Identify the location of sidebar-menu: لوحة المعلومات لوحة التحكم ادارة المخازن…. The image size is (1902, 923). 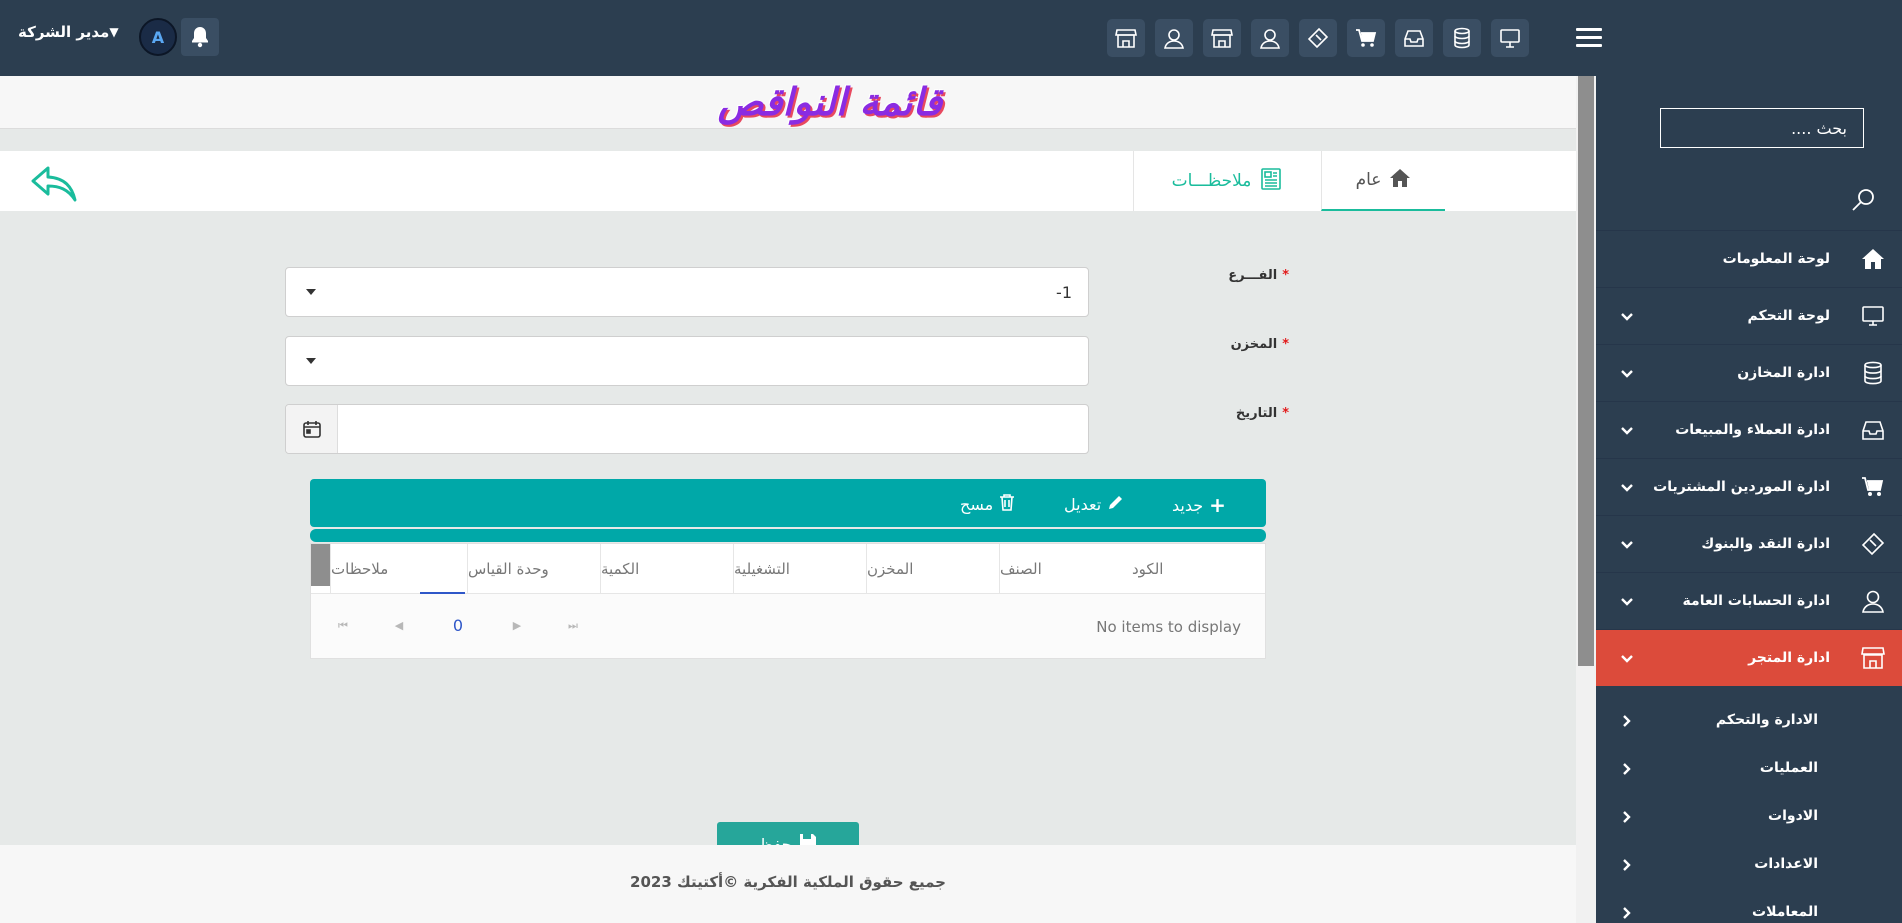
(1749, 576).